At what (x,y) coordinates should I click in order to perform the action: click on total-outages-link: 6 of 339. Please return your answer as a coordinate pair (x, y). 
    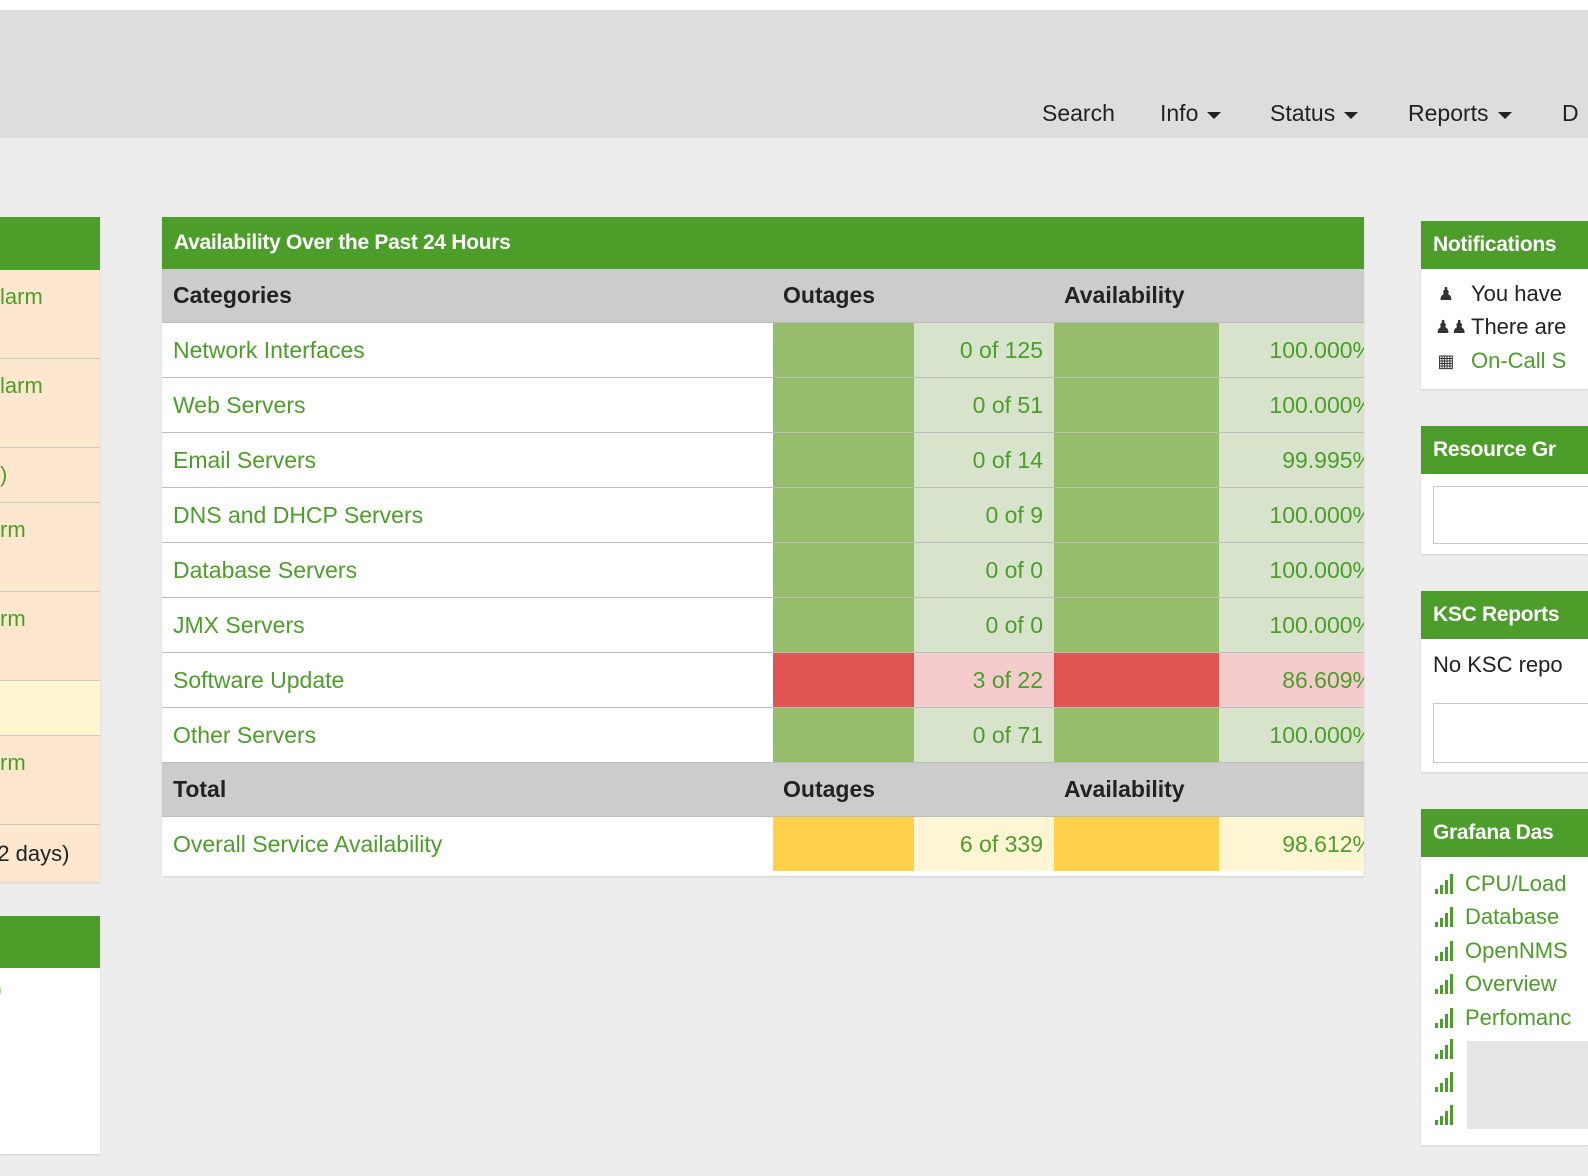
    Looking at the image, I should click on (983, 843).